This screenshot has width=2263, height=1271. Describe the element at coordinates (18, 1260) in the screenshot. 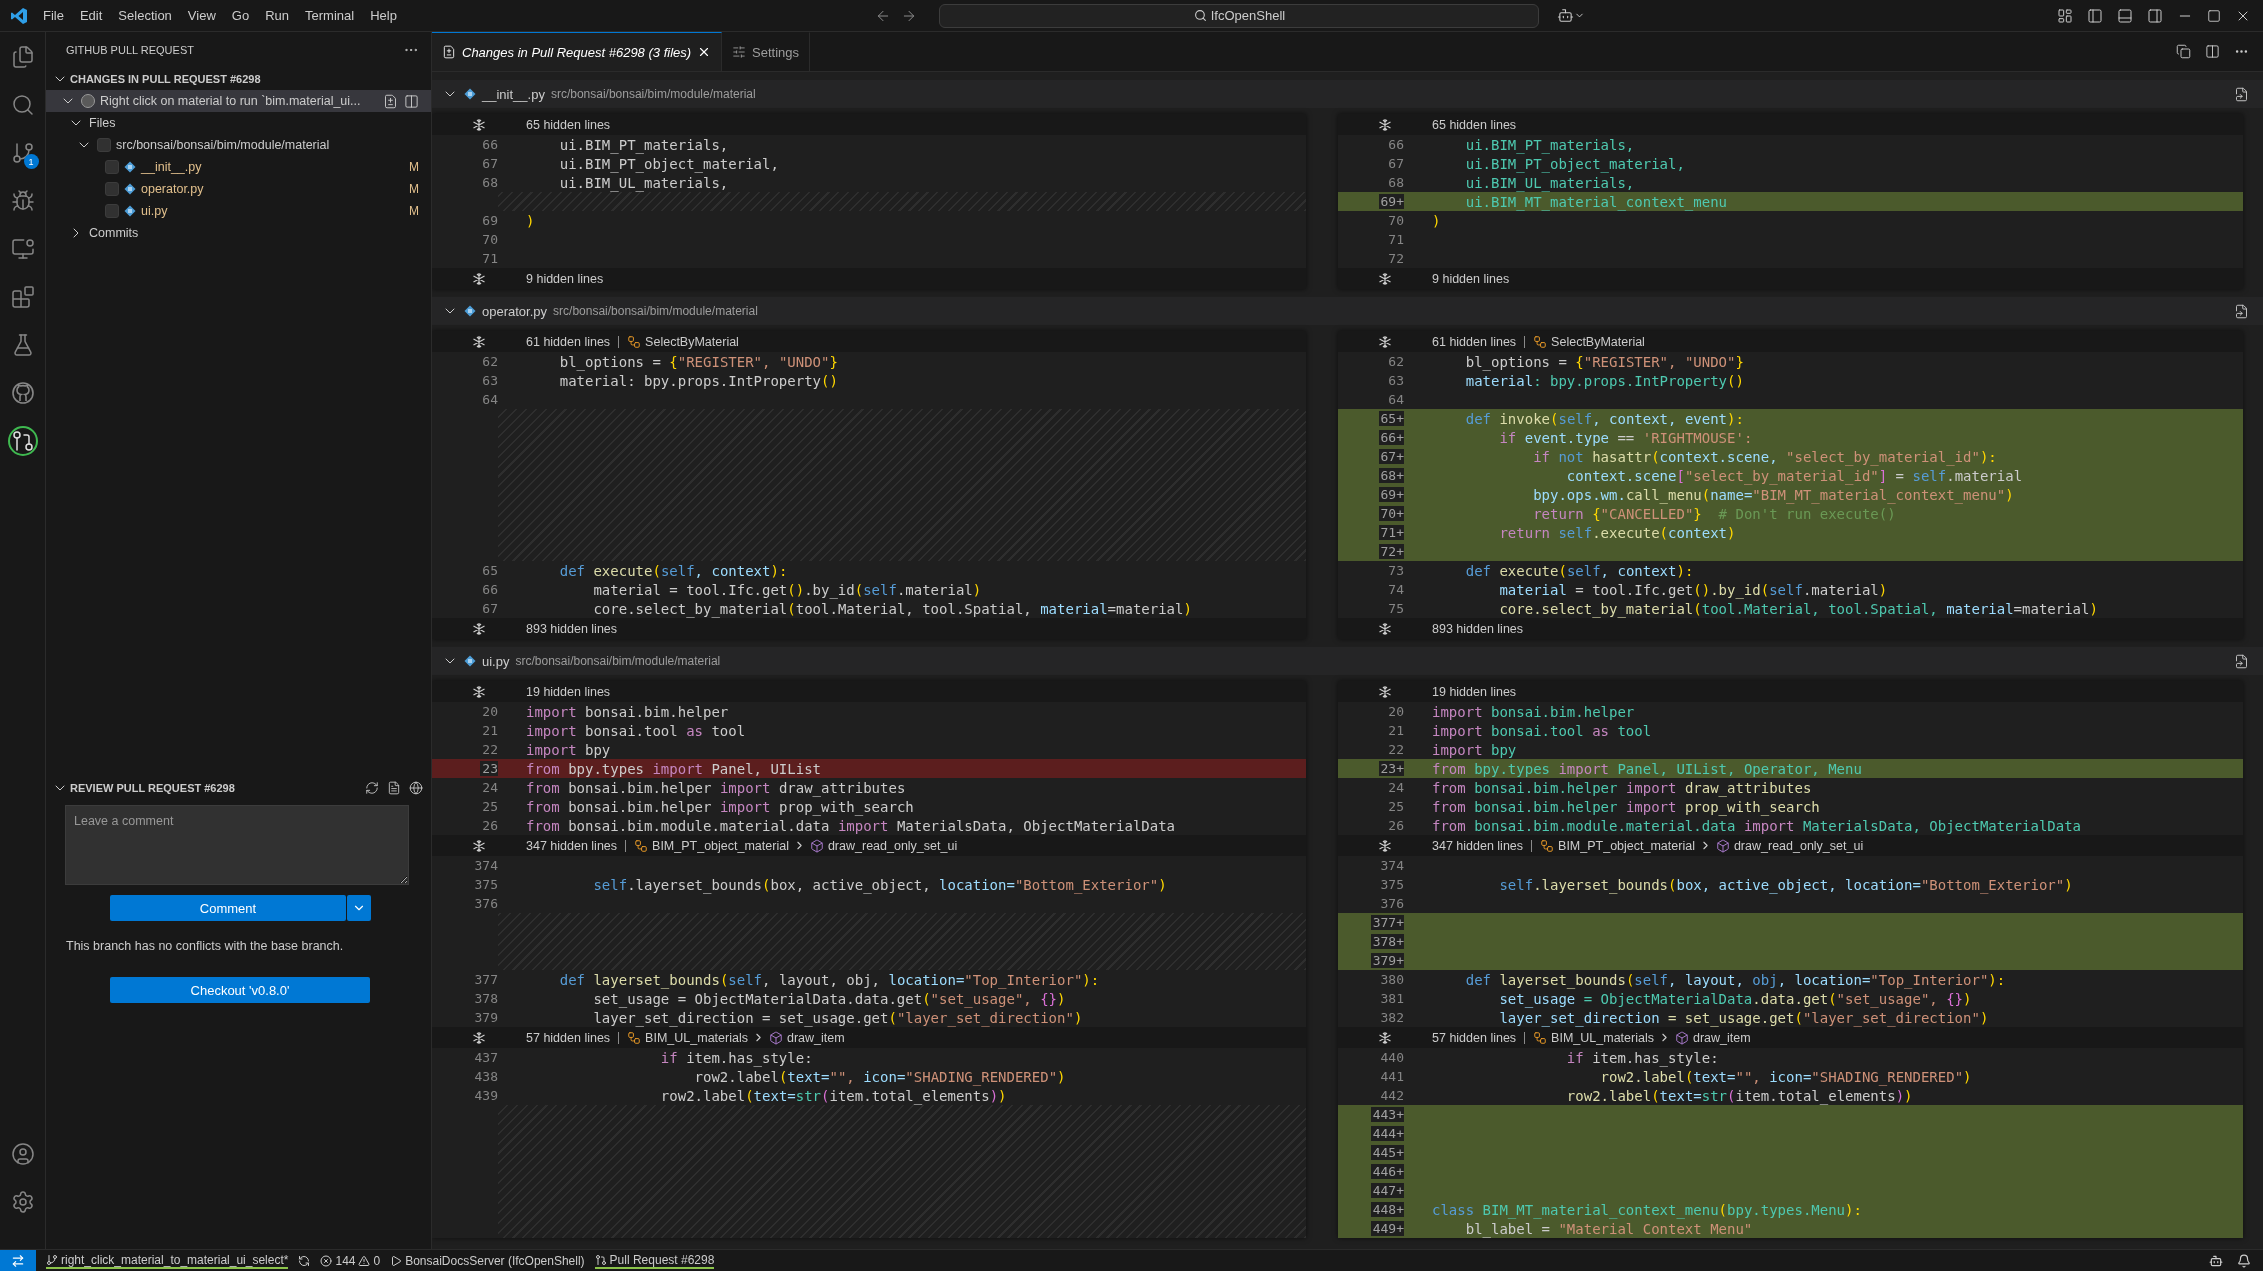

I see `remote-button` at that location.